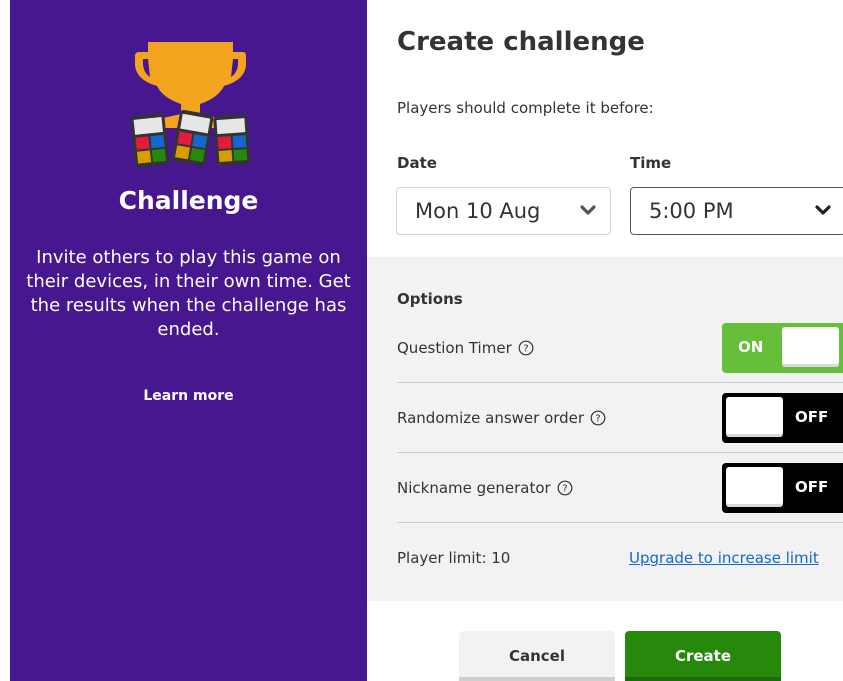 The width and height of the screenshot is (843, 681). What do you see at coordinates (188, 396) in the screenshot?
I see `learn-more-link: Learn more` at bounding box center [188, 396].